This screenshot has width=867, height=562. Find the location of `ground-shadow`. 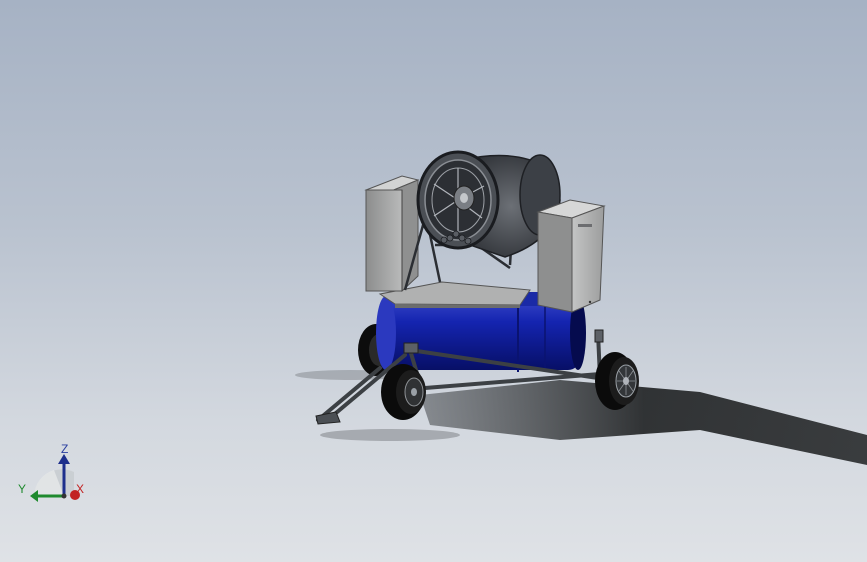

ground-shadow is located at coordinates (581, 417).